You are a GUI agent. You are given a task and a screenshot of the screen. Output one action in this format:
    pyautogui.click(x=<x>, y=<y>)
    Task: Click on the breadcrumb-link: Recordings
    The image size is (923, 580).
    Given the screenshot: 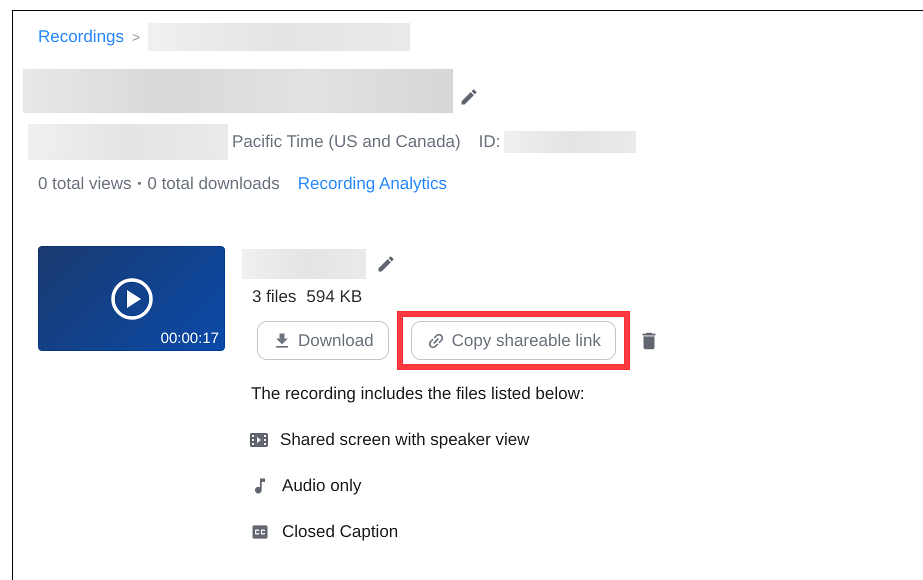 What is the action you would take?
    pyautogui.click(x=81, y=37)
    